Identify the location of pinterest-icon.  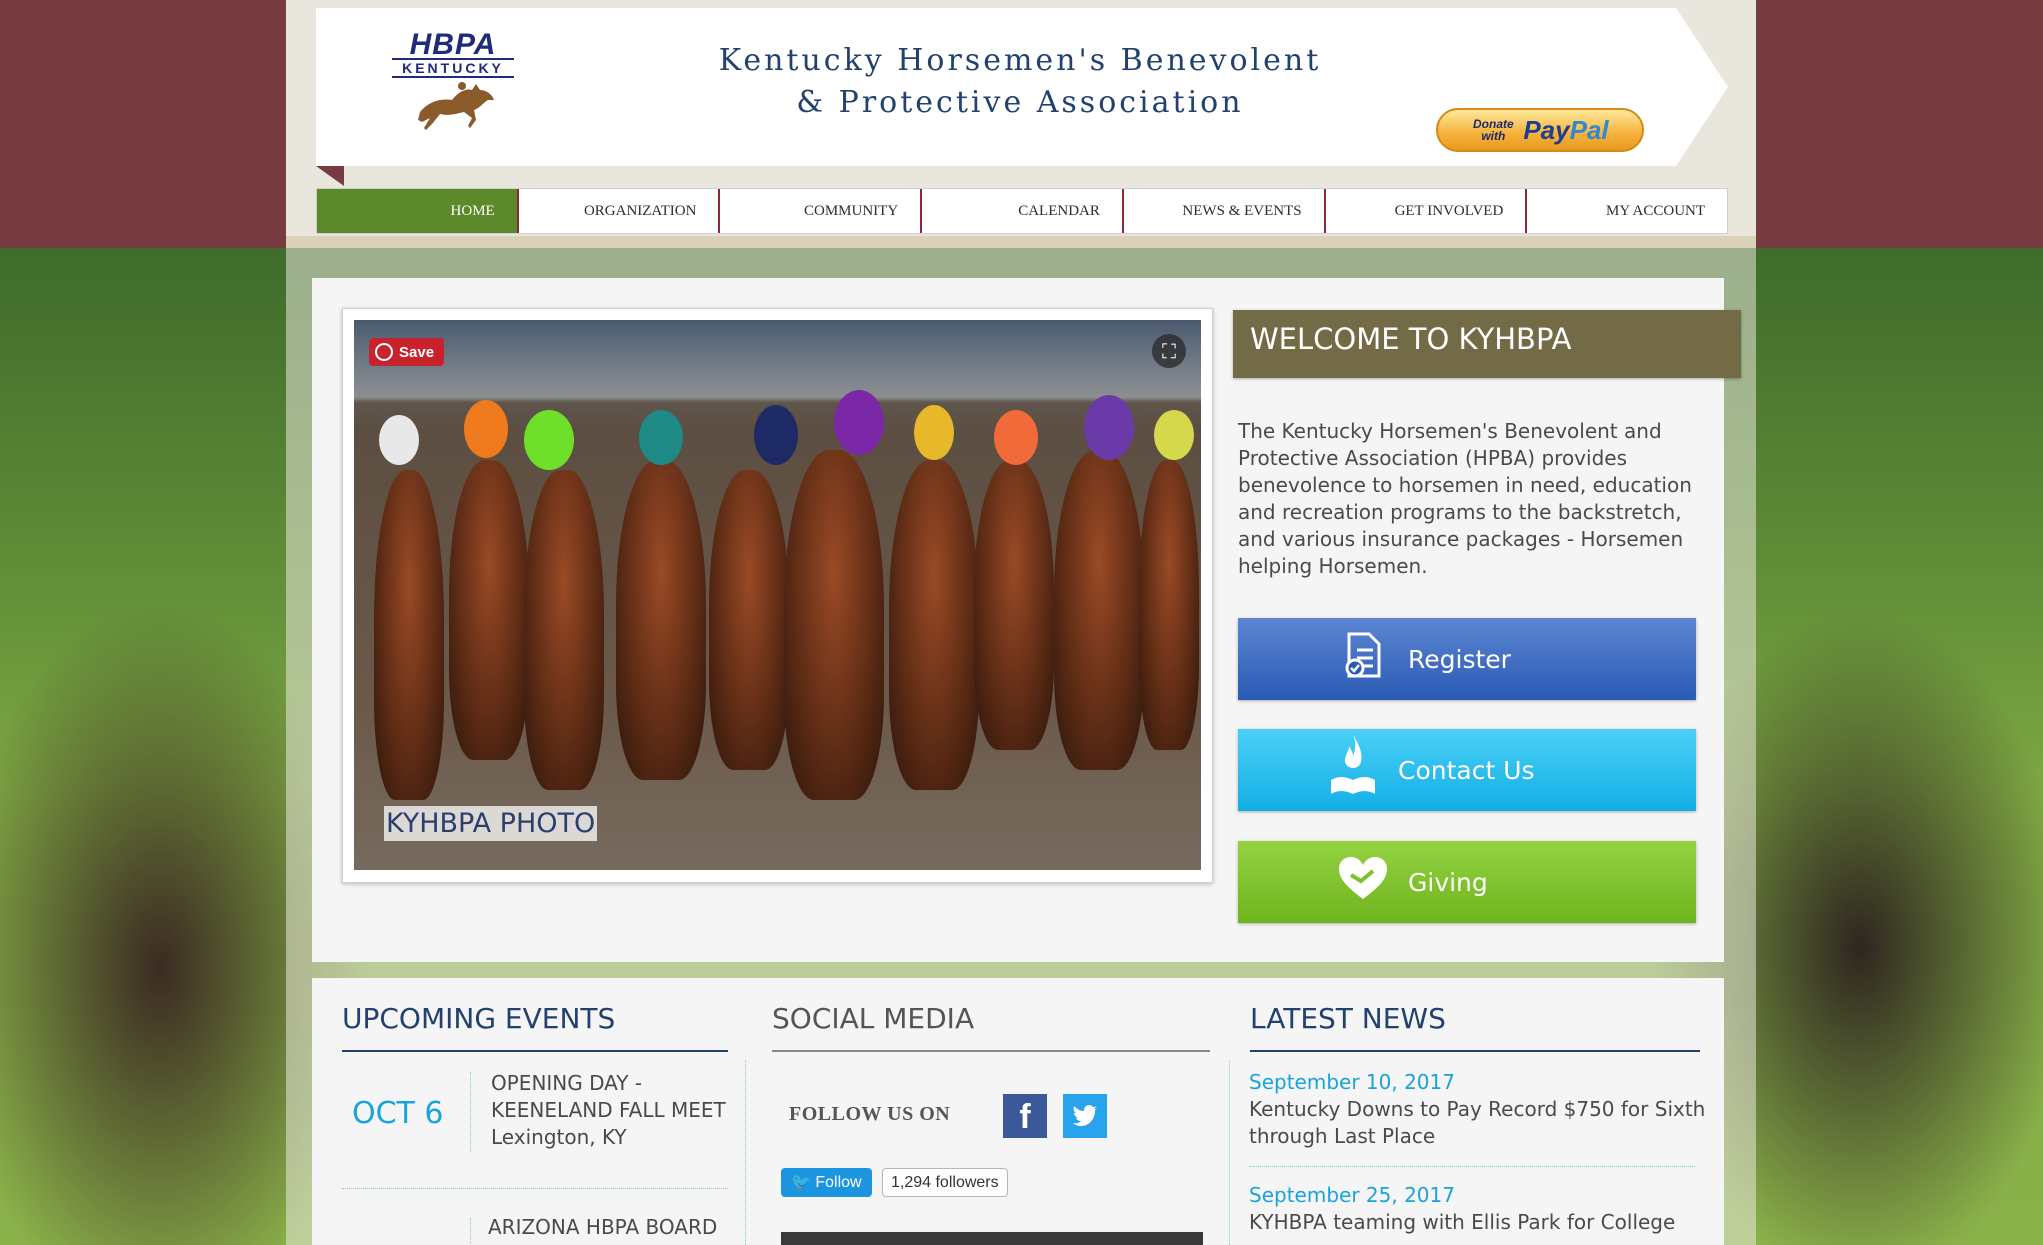
(384, 352).